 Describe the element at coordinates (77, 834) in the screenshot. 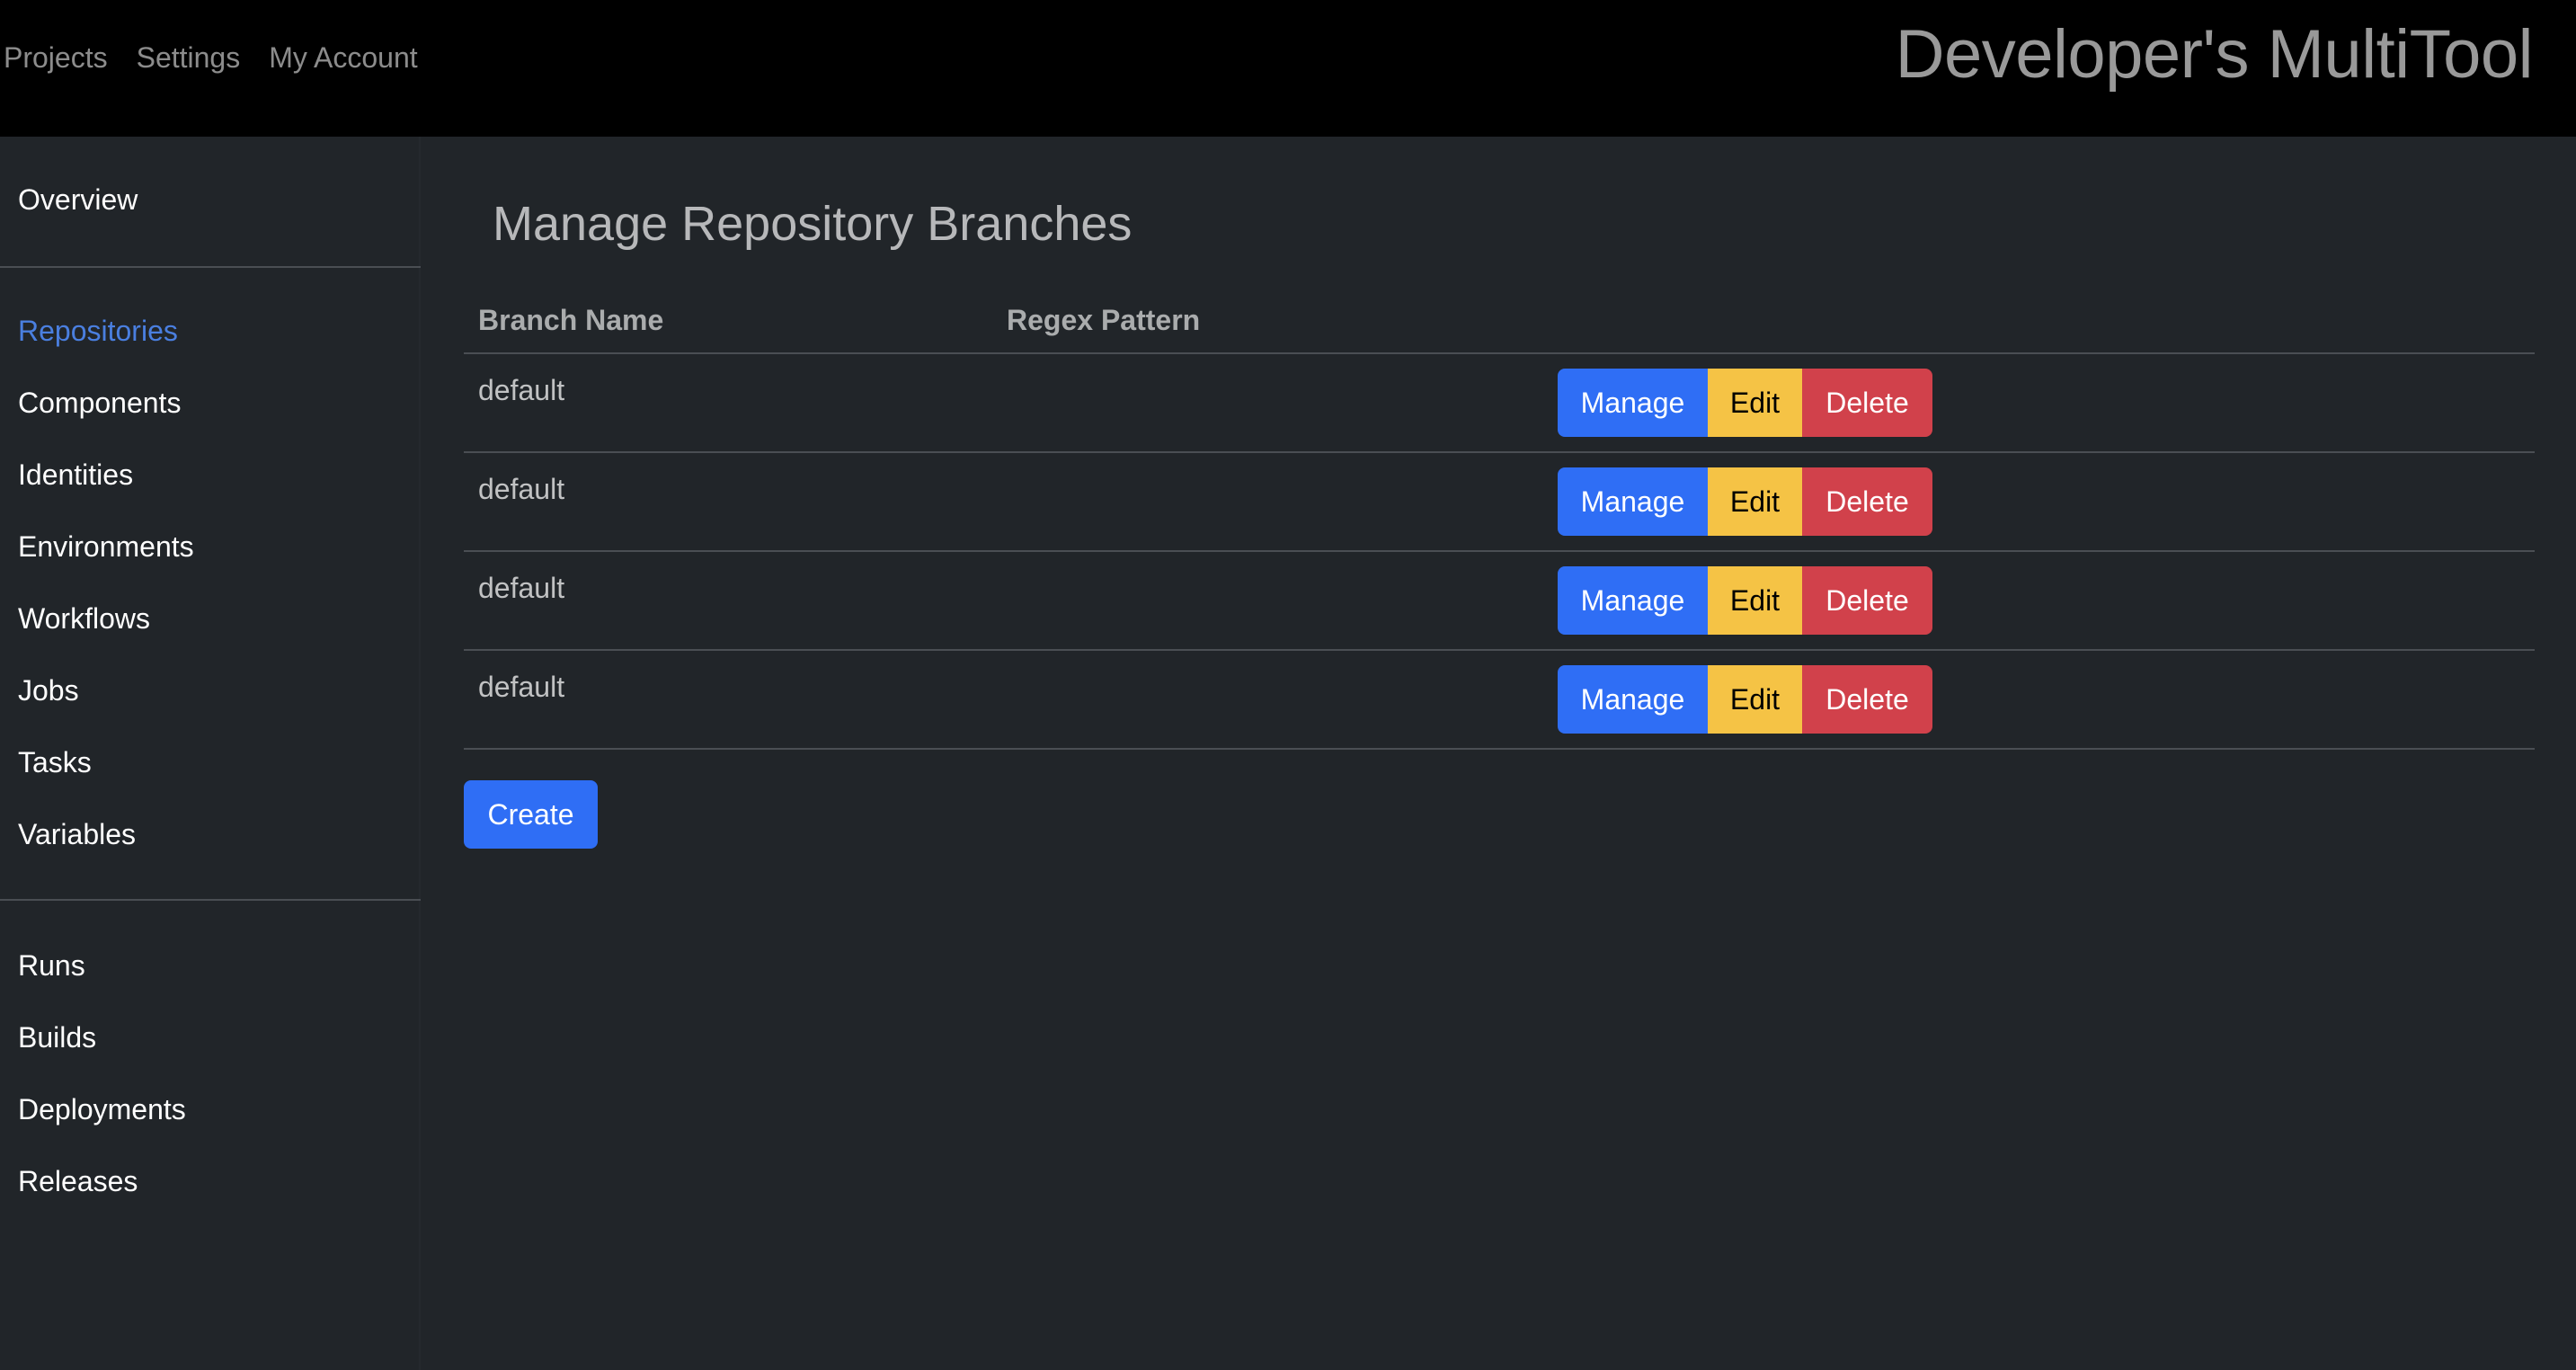

I see `sidebar-item-variables: Variables` at that location.